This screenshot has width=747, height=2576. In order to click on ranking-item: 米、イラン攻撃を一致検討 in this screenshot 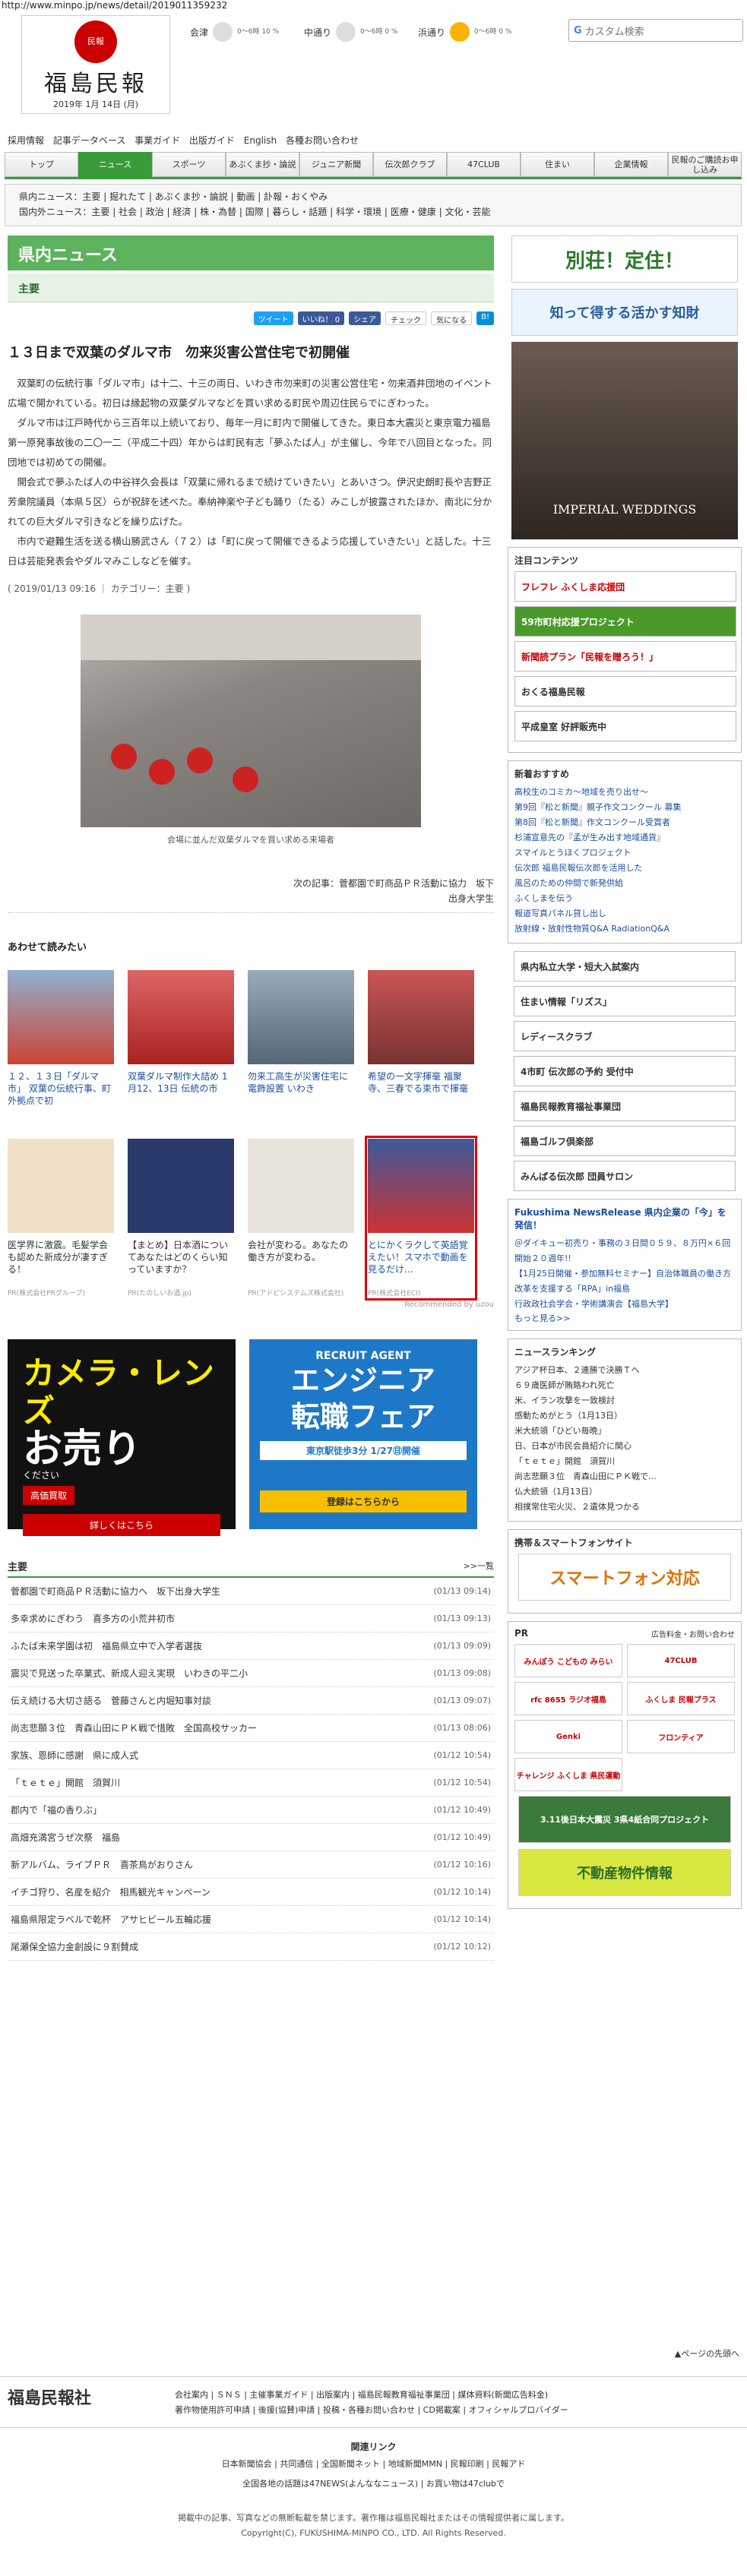, I will do `click(624, 1400)`.